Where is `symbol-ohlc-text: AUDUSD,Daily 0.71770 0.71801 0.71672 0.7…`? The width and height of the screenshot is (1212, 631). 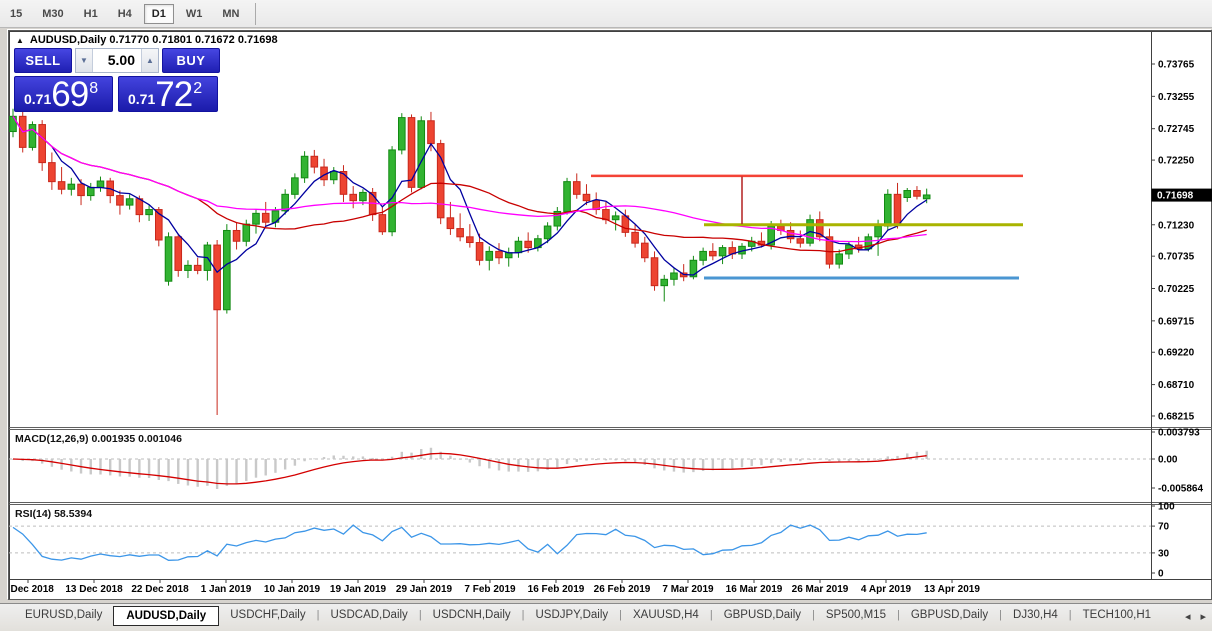 symbol-ohlc-text: AUDUSD,Daily 0.71770 0.71801 0.71672 0.7… is located at coordinates (153, 40).